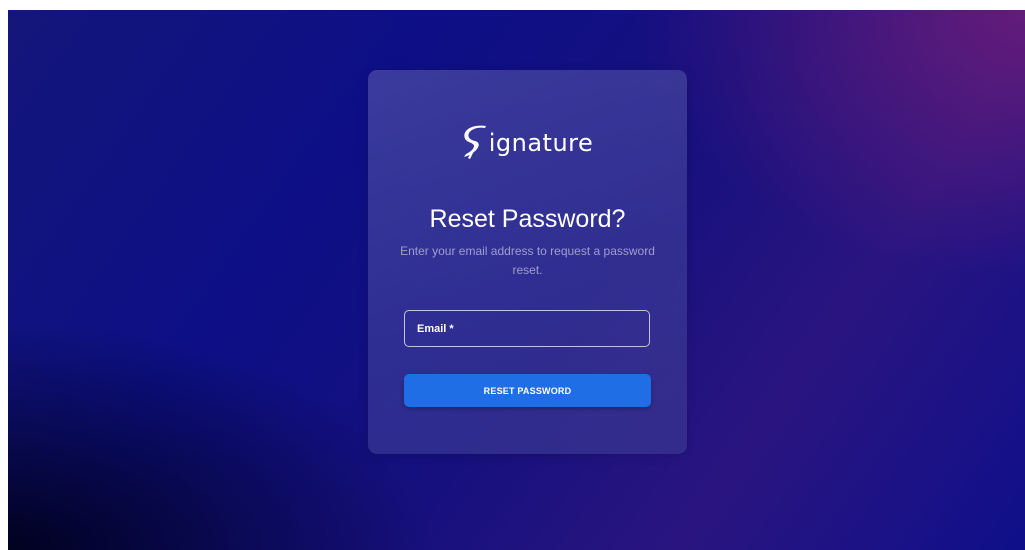  I want to click on email-field: Email *, so click(527, 328).